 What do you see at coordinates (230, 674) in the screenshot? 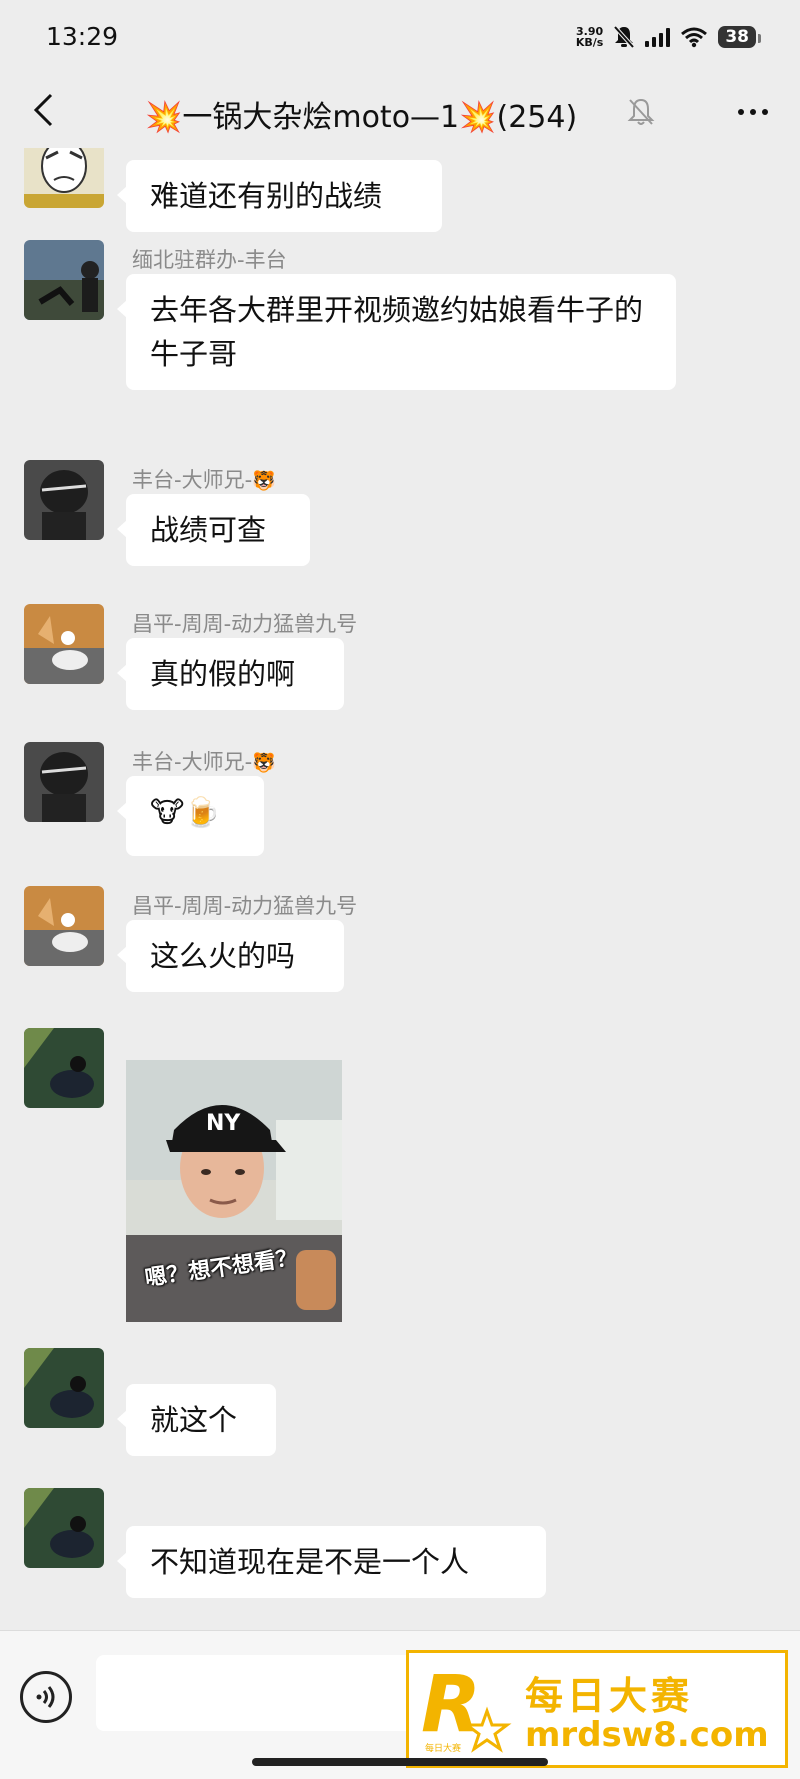
I see `message-bubble: 真的假的啊` at bounding box center [230, 674].